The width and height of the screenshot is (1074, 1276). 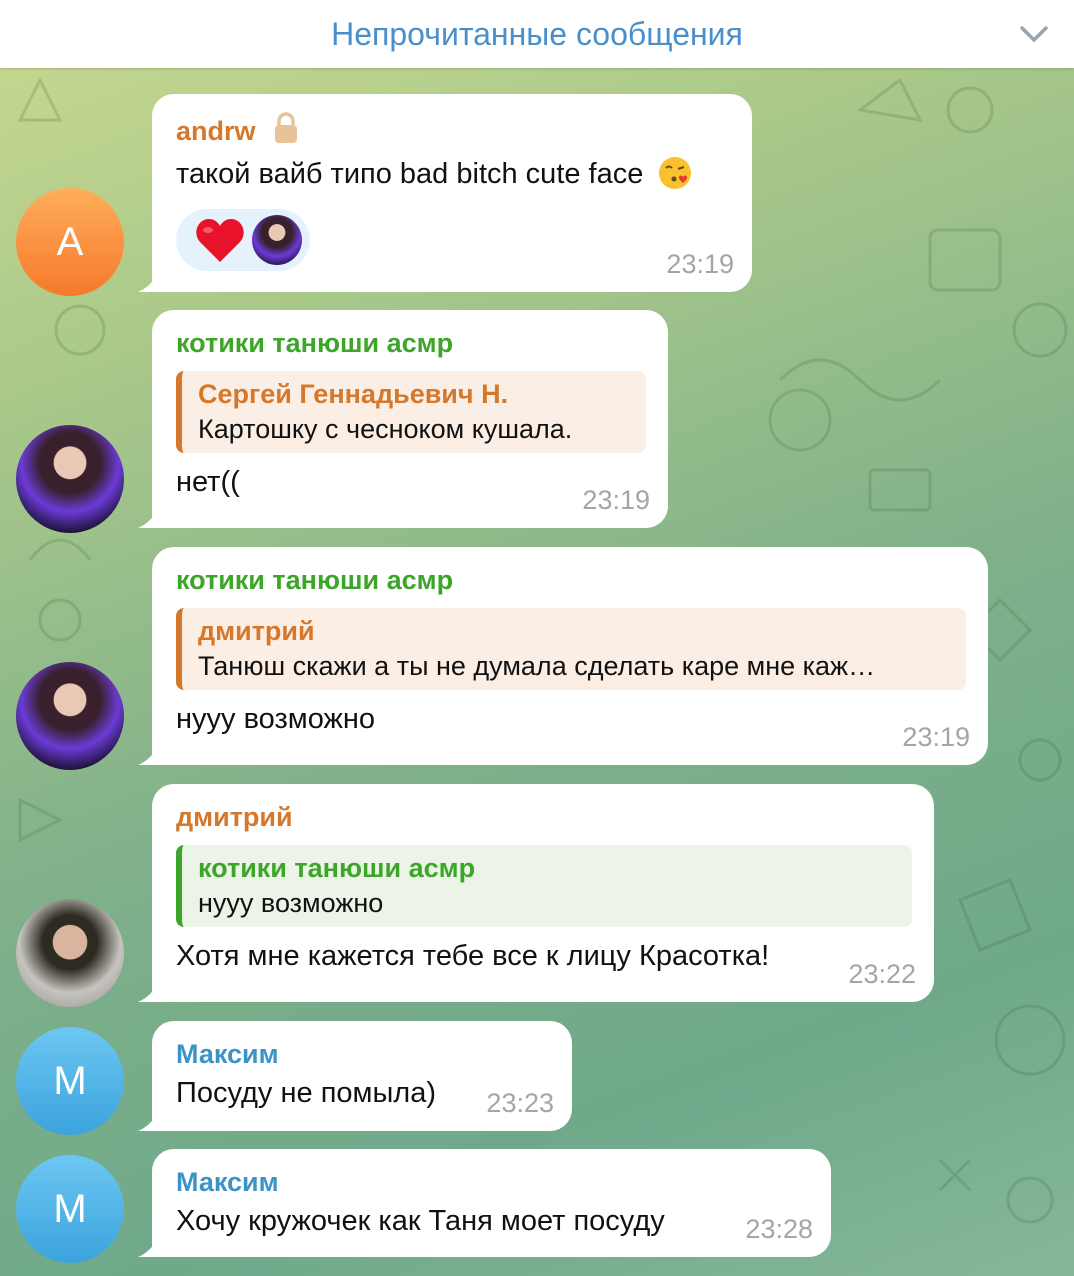 What do you see at coordinates (882, 974) in the screenshot?
I see `message-time: 23:22` at bounding box center [882, 974].